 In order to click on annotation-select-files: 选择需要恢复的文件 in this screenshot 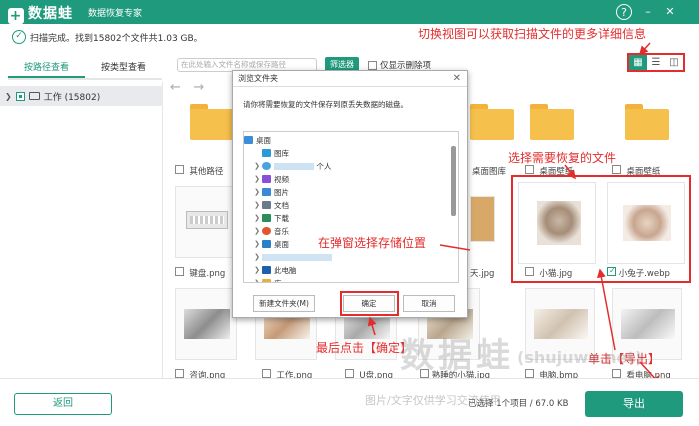, I will do `click(562, 158)`.